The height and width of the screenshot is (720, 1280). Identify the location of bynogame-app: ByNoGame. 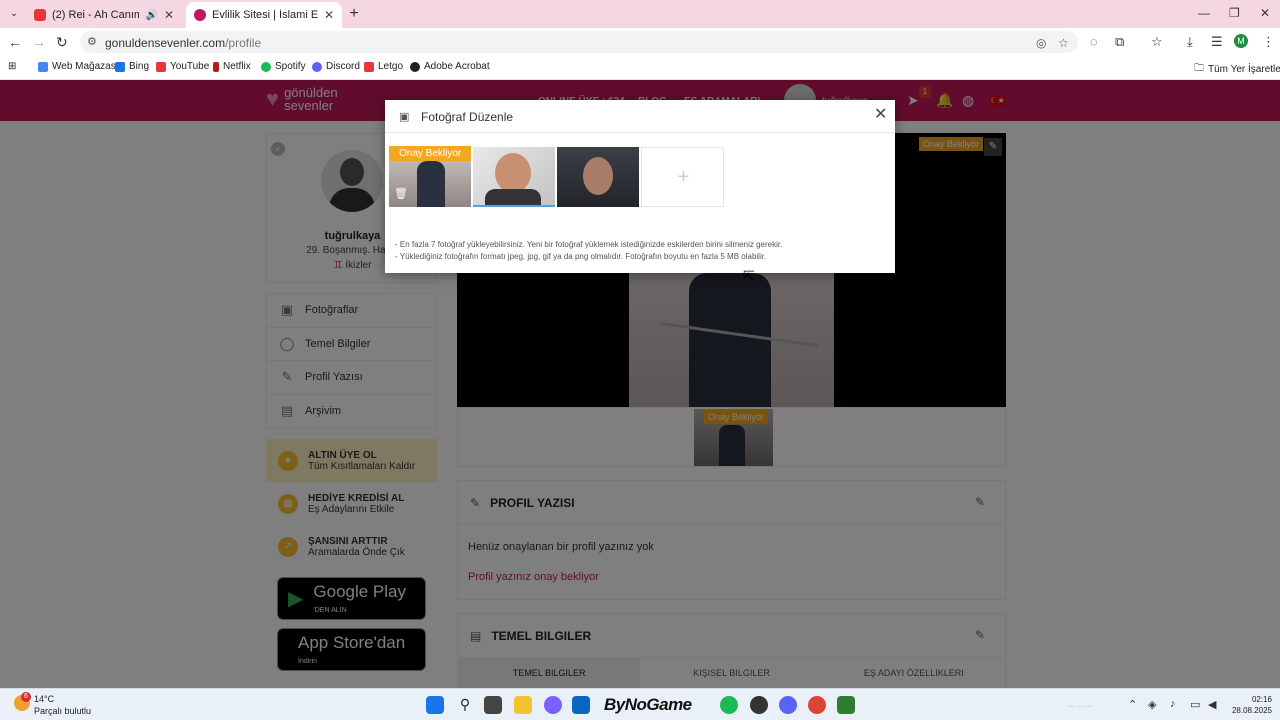
(648, 705).